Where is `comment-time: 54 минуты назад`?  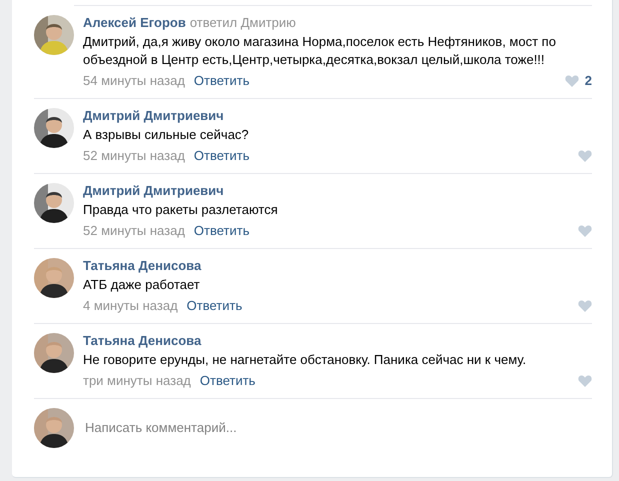 comment-time: 54 минуты назад is located at coordinates (134, 81).